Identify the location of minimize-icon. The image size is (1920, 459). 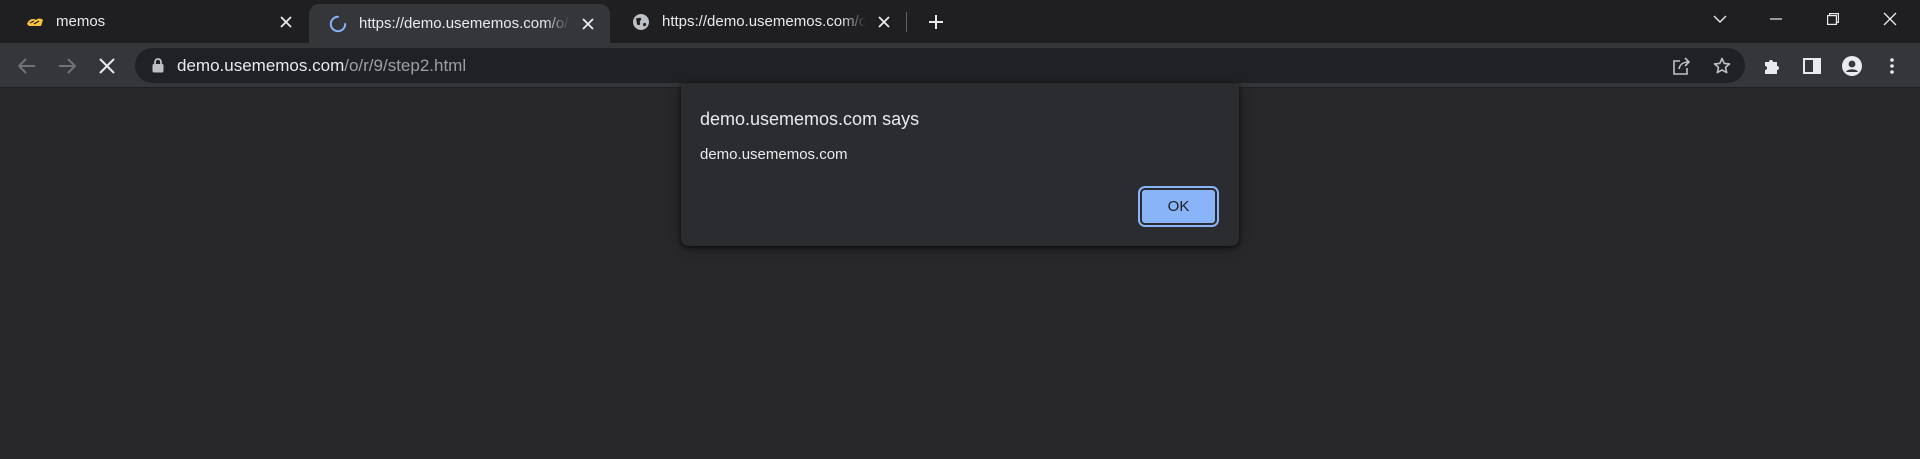
(1776, 19).